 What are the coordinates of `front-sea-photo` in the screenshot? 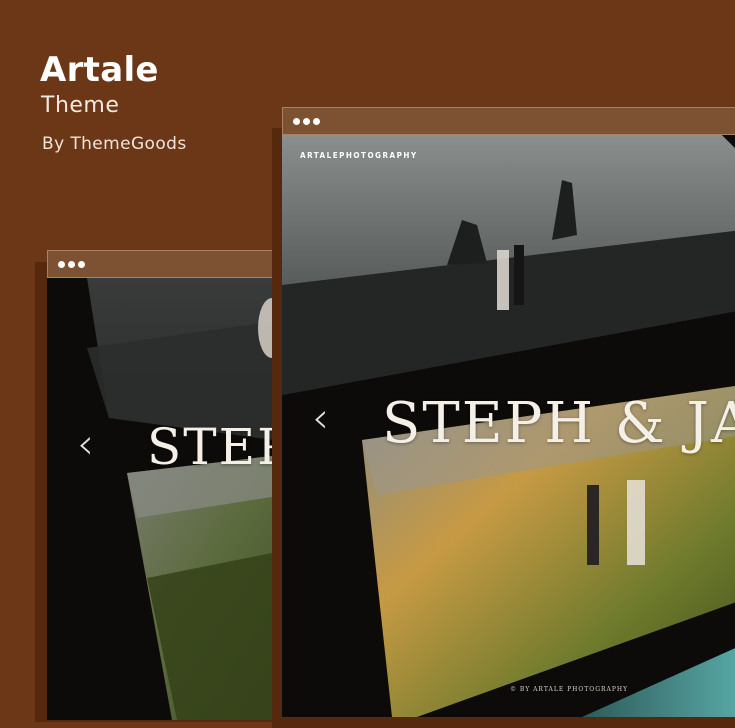 It's located at (658, 682).